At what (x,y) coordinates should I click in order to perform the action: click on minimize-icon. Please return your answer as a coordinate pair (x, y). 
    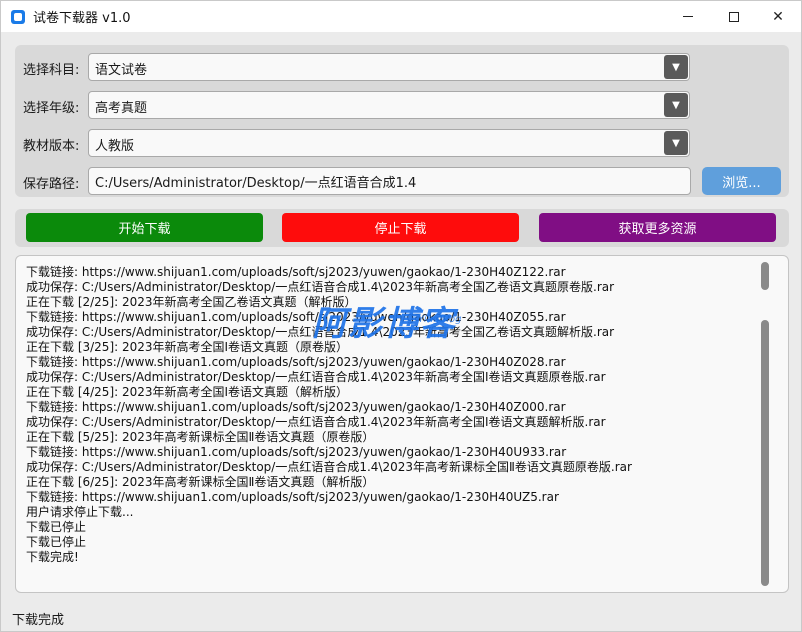
    Looking at the image, I should click on (688, 16).